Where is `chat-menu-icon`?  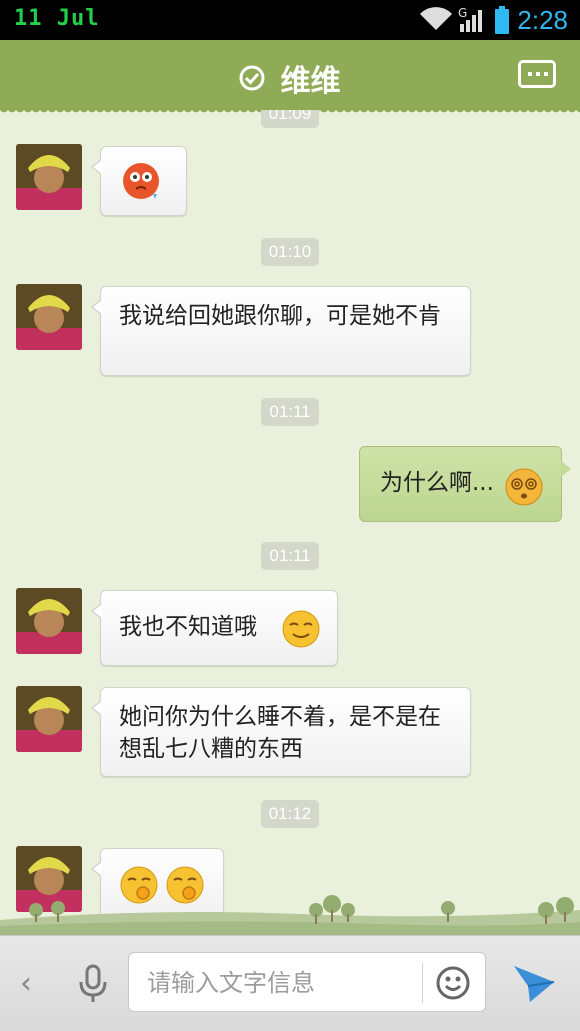 chat-menu-icon is located at coordinates (530, 74).